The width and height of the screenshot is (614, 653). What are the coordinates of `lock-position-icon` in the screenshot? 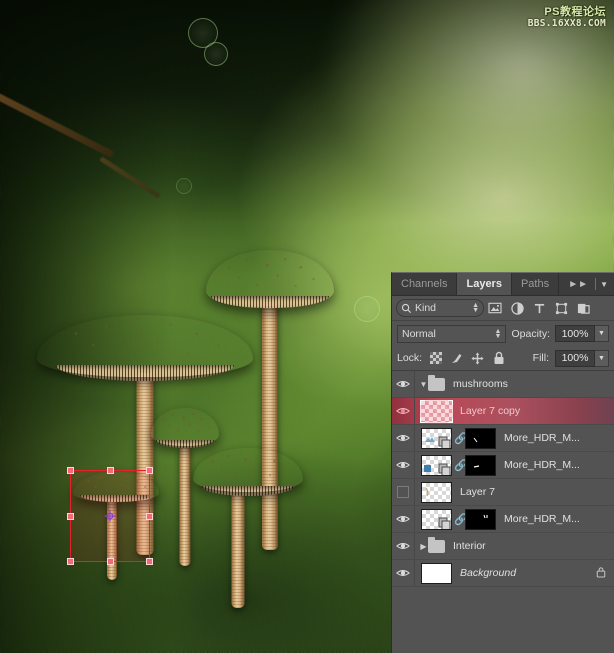 It's located at (477, 358).